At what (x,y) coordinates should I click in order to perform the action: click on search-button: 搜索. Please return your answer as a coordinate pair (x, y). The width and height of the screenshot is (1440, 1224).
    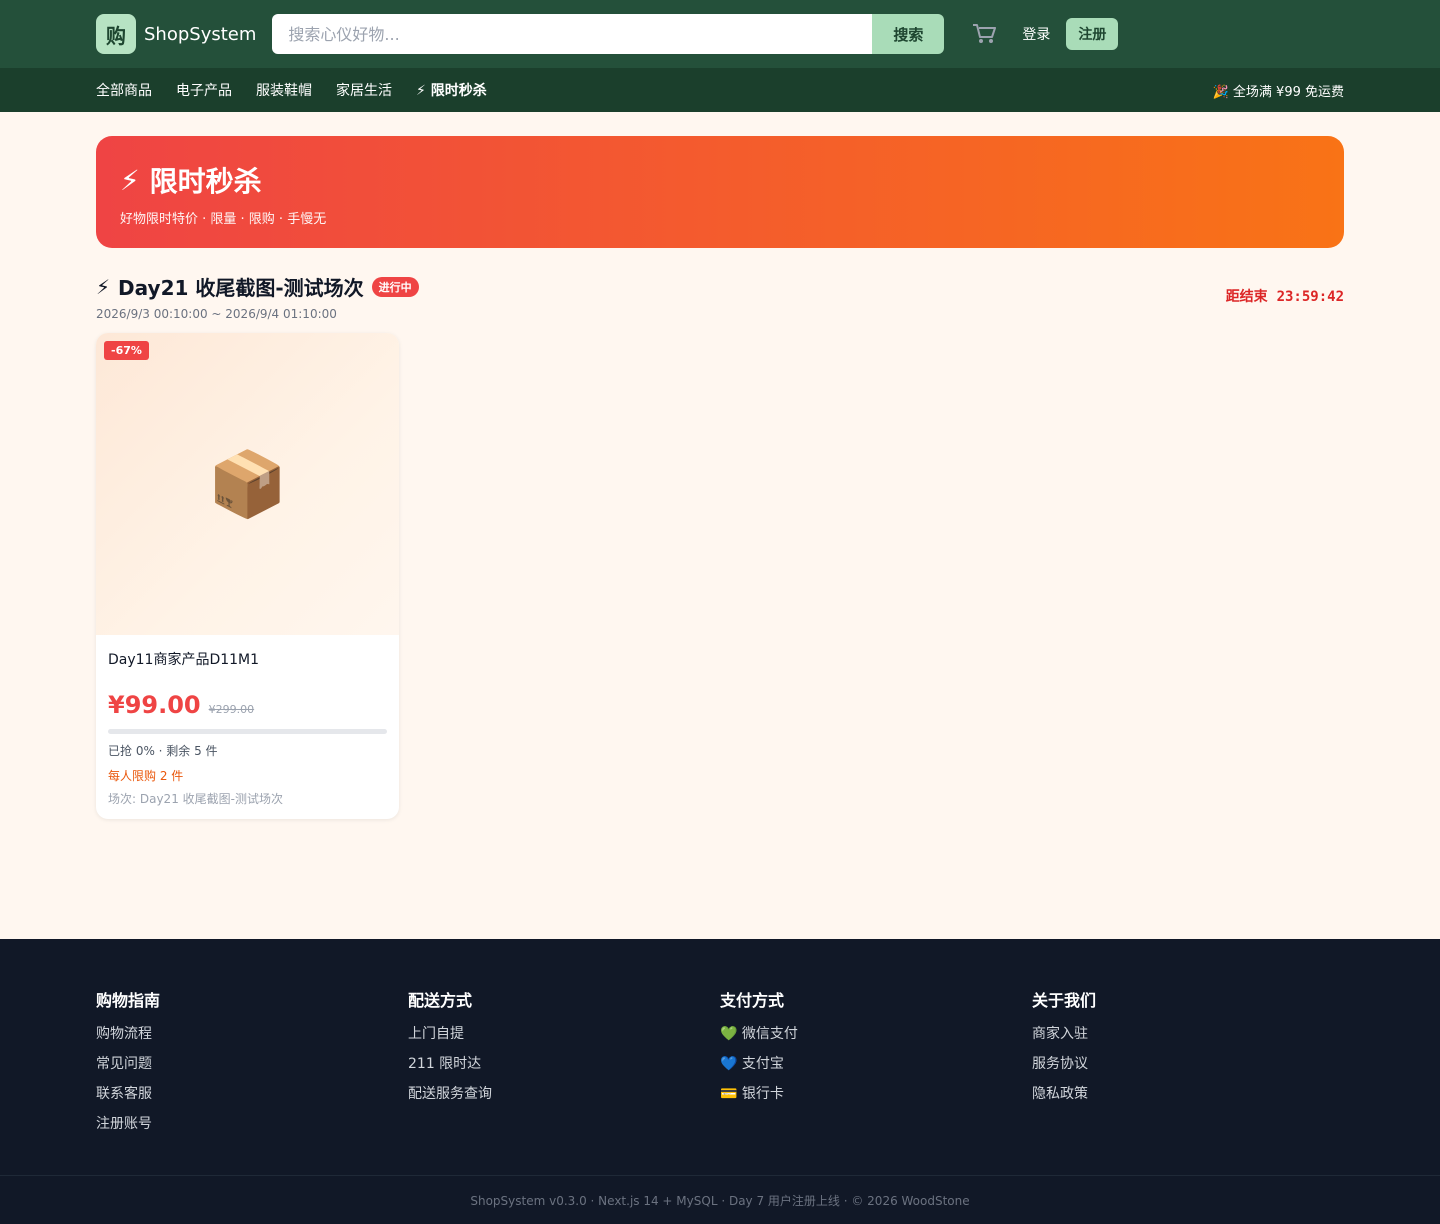
    Looking at the image, I should click on (908, 34).